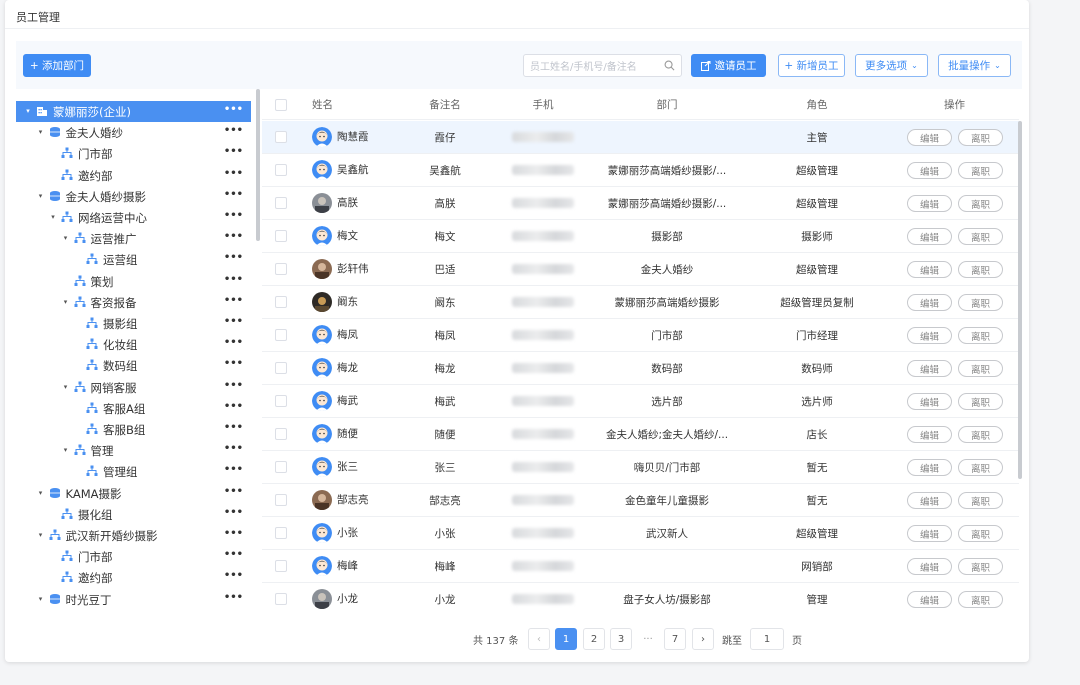  What do you see at coordinates (974, 65) in the screenshot?
I see `batch-operations-dropdown: 批量操作 ⌄` at bounding box center [974, 65].